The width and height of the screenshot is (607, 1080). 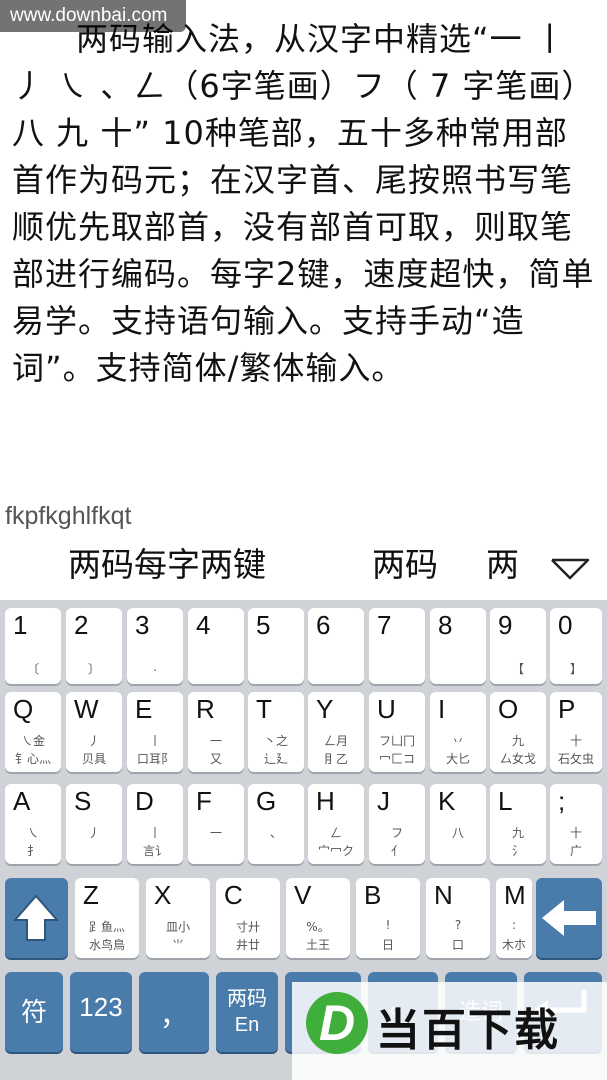 What do you see at coordinates (91, 895) in the screenshot?
I see `key-label: Z` at bounding box center [91, 895].